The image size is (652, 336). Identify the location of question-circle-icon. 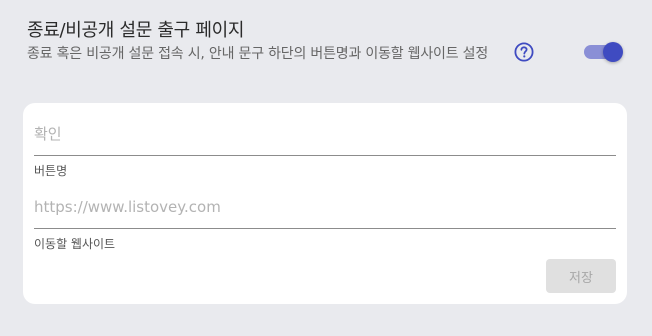
(524, 52).